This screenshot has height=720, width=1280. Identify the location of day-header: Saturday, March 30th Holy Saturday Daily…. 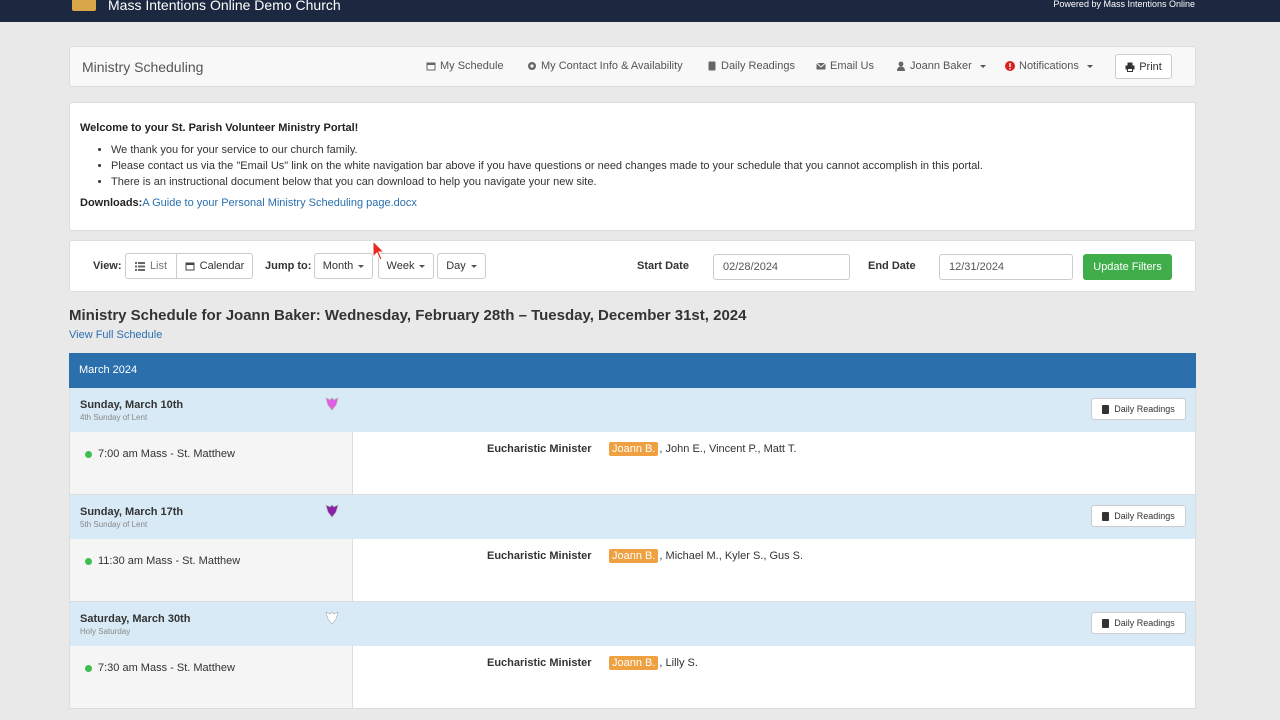
(632, 624).